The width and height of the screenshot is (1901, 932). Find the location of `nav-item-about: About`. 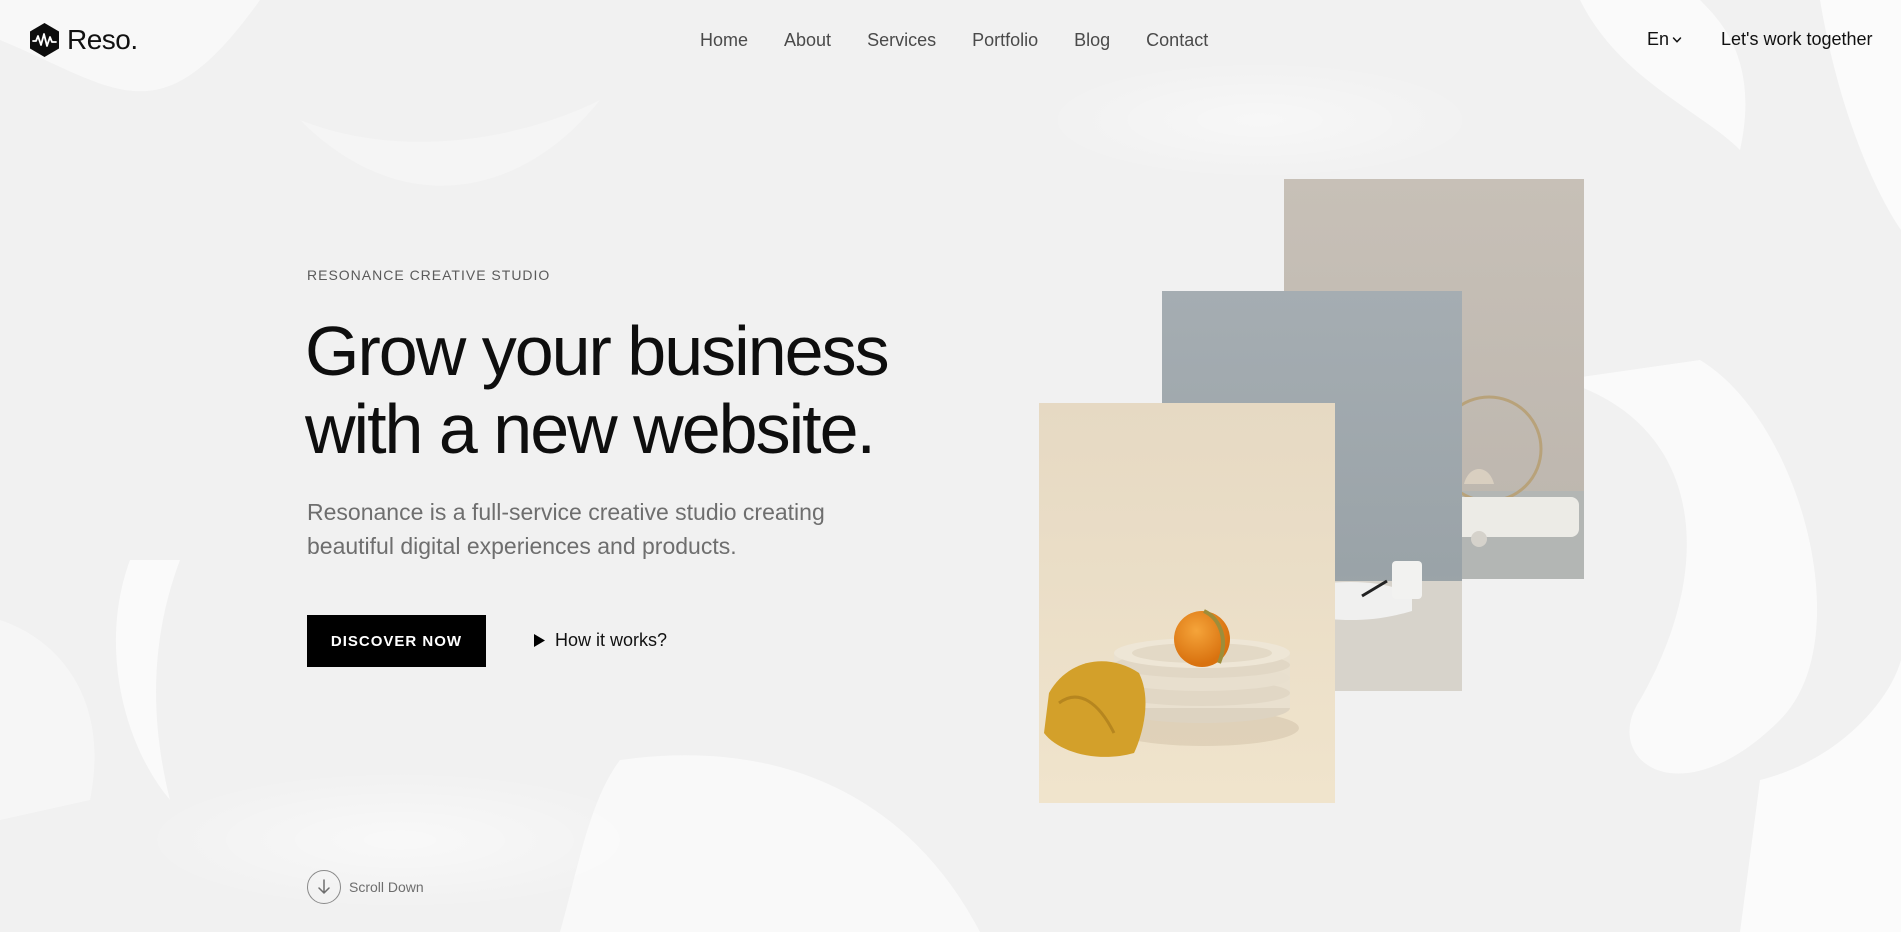

nav-item-about: About is located at coordinates (807, 40).